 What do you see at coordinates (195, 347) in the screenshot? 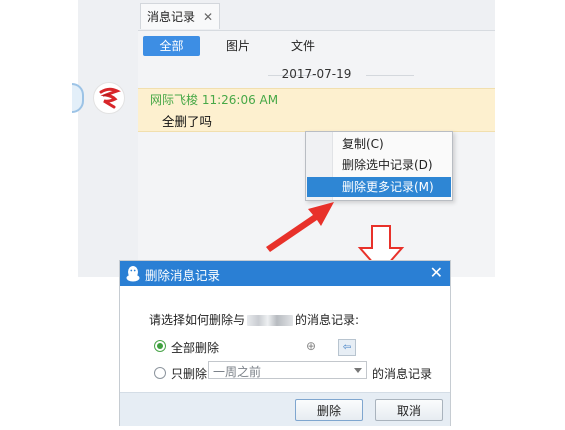
I see `radio-delete-all-label: 全部删除` at bounding box center [195, 347].